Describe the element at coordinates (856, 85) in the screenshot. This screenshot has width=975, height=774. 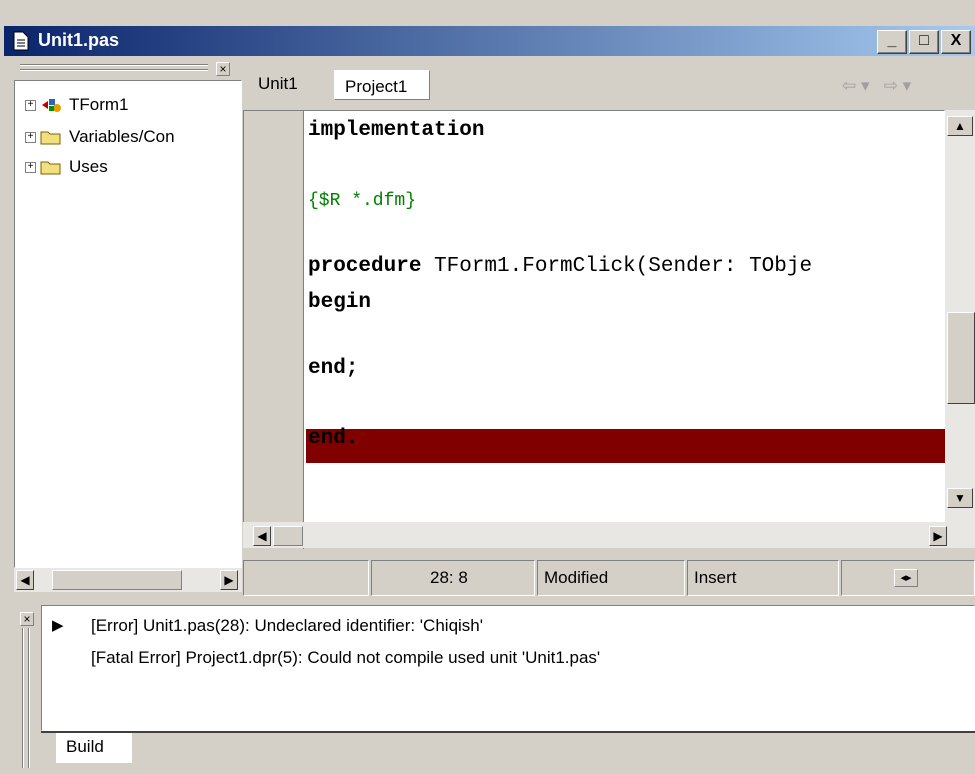
I see `back-arrow-icon: ⇦ ▾` at that location.